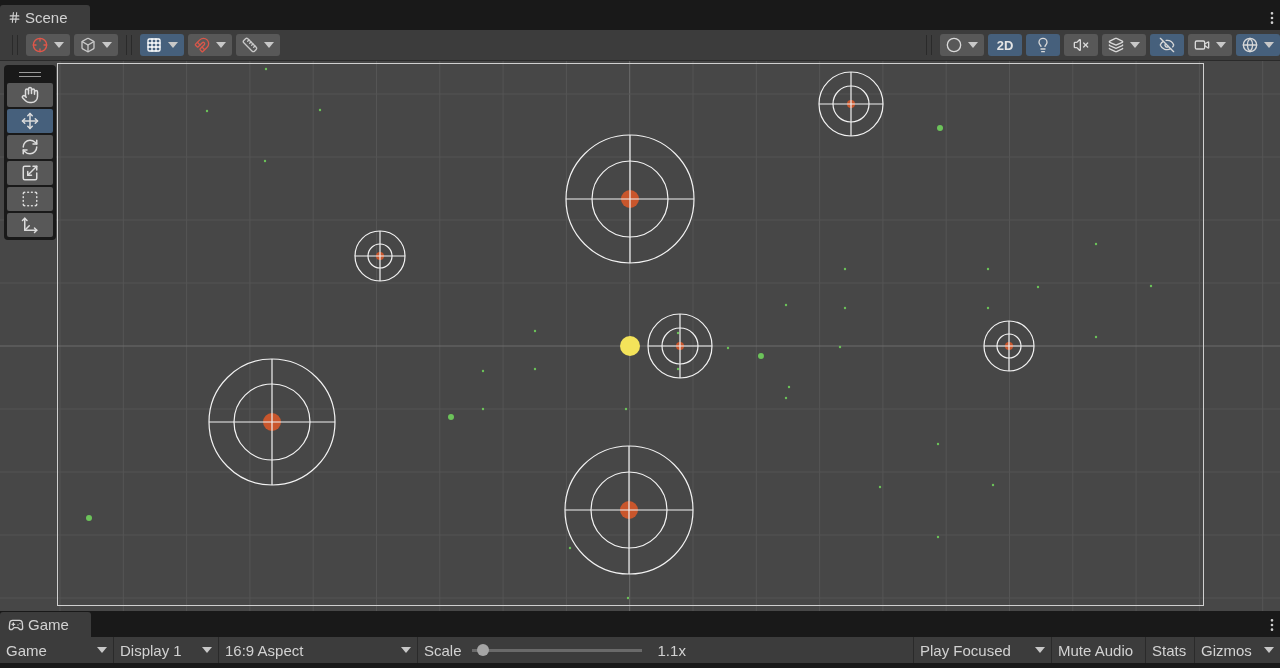 The width and height of the screenshot is (1280, 668). What do you see at coordinates (1250, 45) in the screenshot?
I see `globe-icon` at bounding box center [1250, 45].